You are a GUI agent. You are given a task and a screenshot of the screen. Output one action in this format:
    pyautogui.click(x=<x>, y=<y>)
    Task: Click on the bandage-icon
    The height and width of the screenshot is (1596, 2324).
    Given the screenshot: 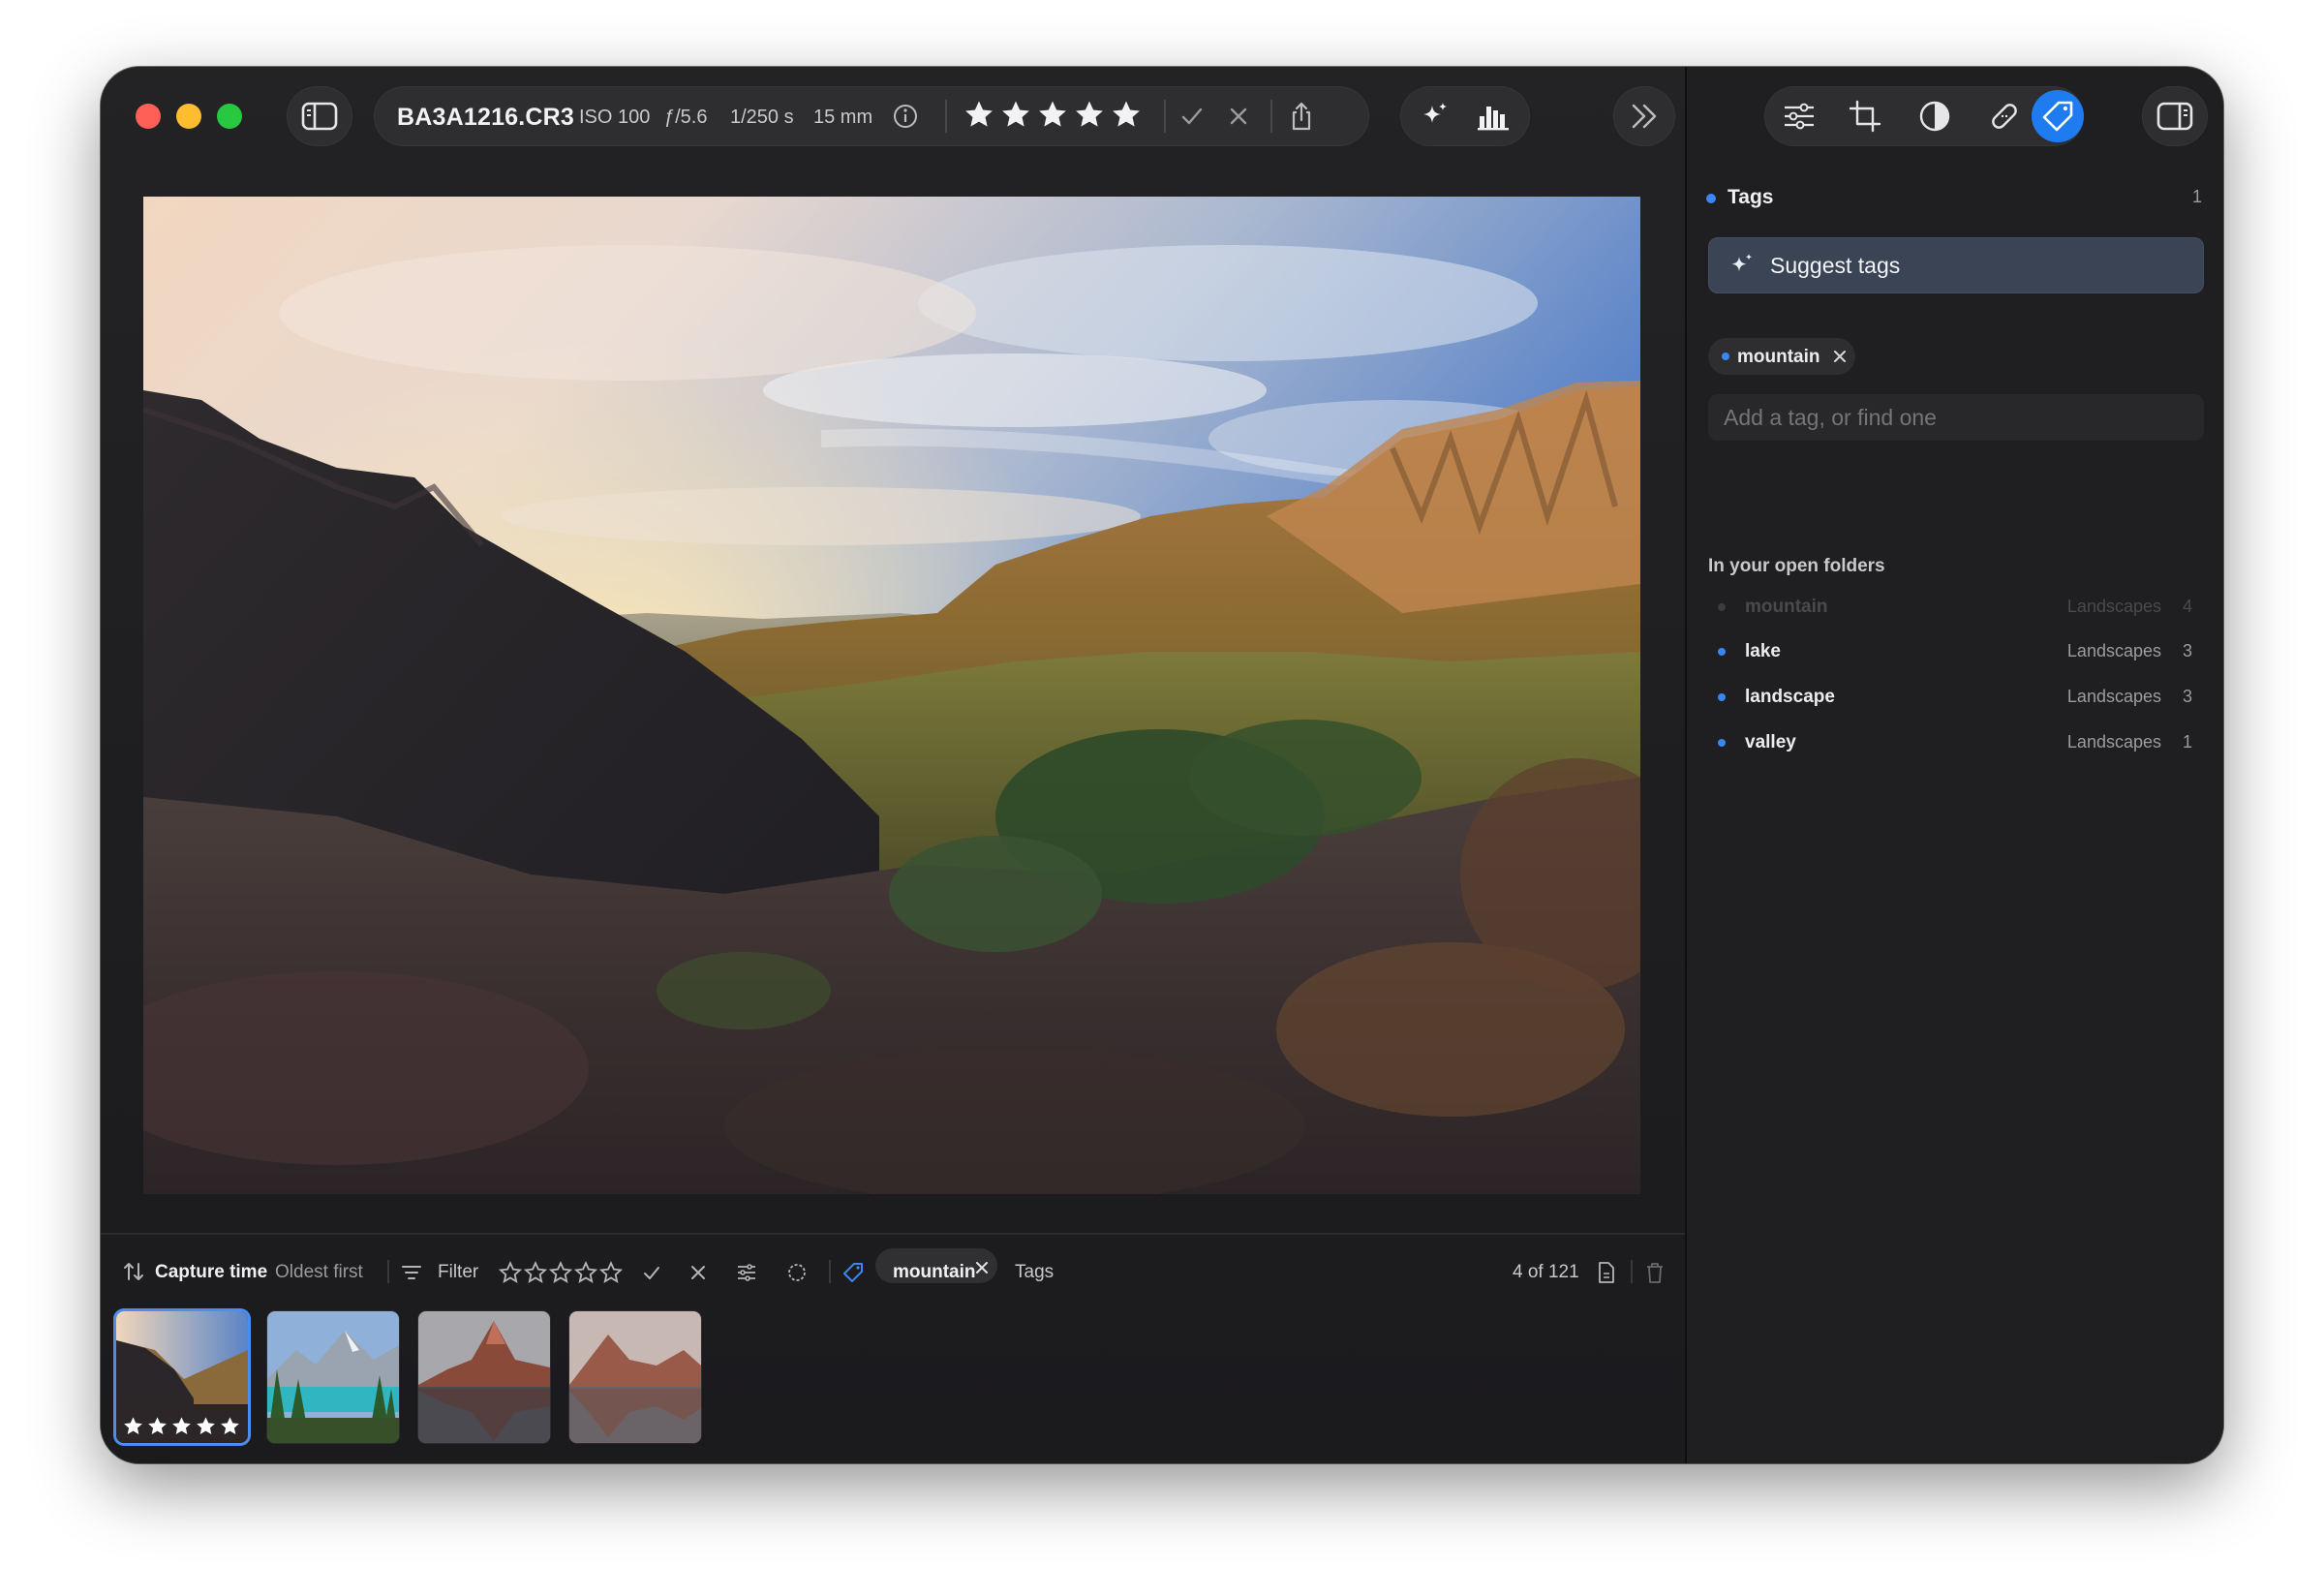 What is the action you would take?
    pyautogui.click(x=2005, y=116)
    